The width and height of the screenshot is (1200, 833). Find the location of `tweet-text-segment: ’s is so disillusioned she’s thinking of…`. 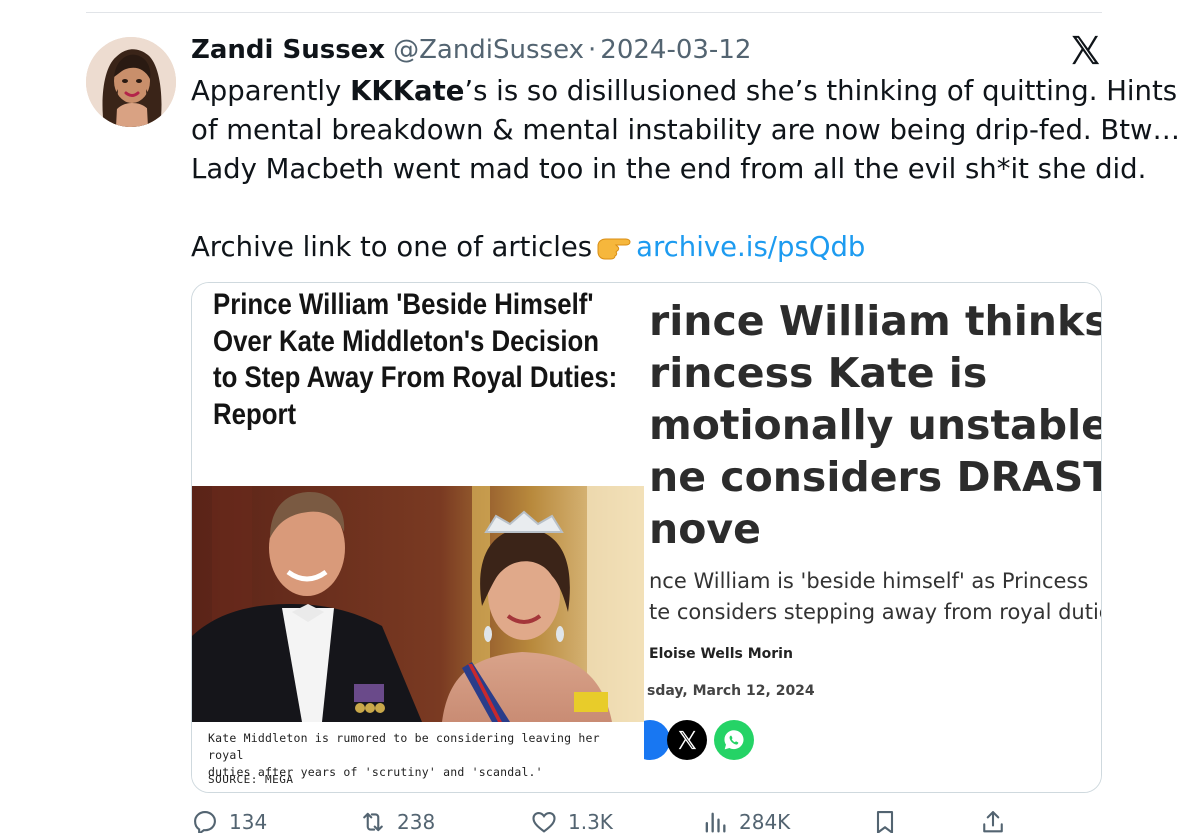

tweet-text-segment: ’s is so disillusioned she’s thinking of… is located at coordinates (821, 91).